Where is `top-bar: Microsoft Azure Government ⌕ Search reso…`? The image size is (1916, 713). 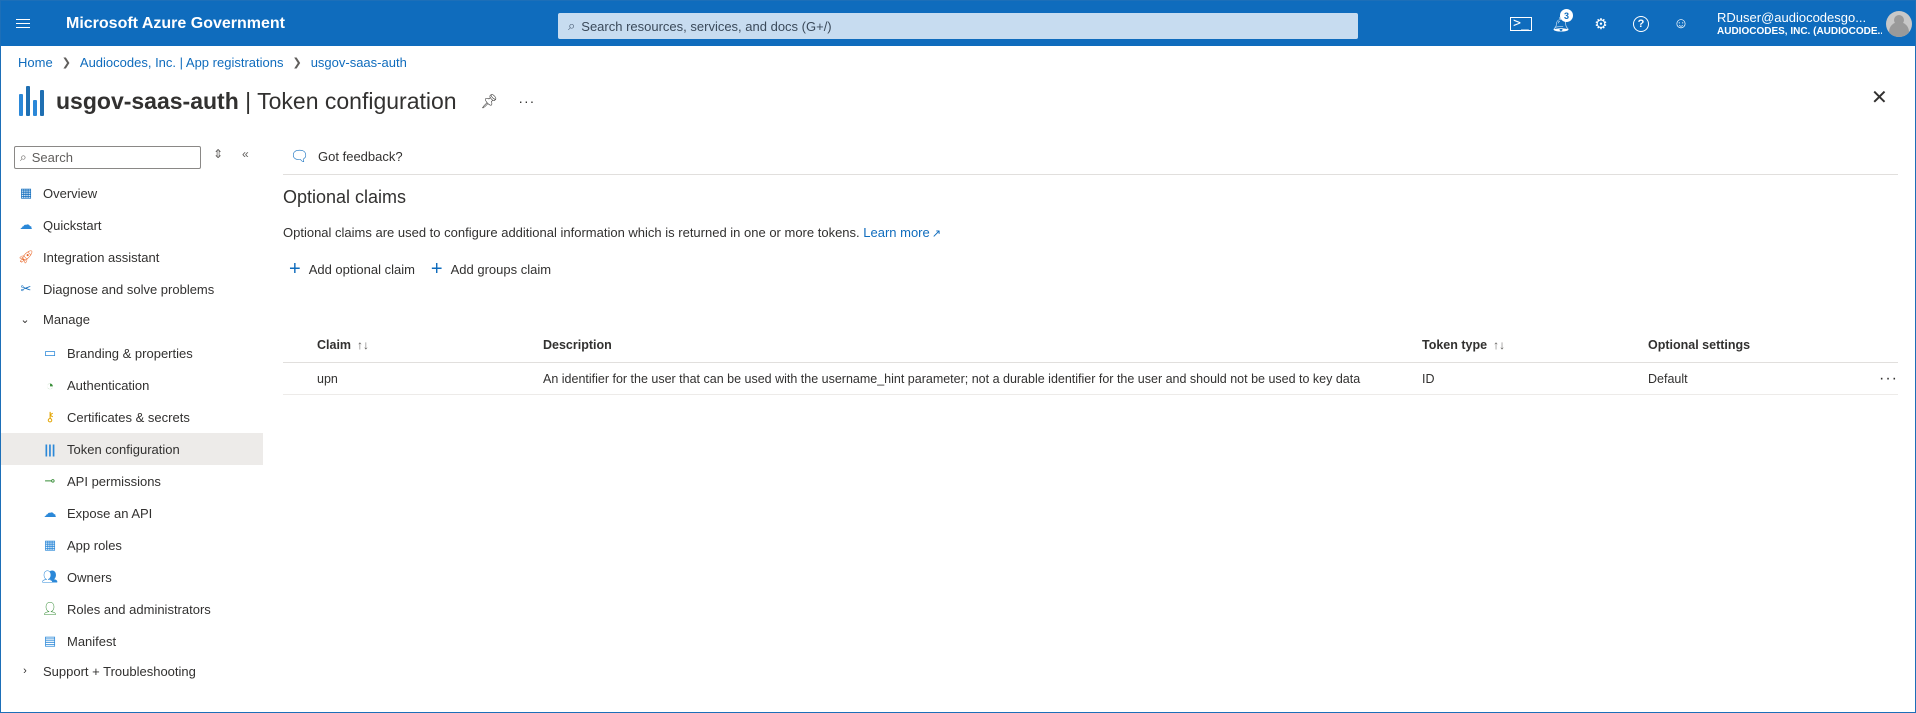
top-bar: Microsoft Azure Government ⌕ Search reso… is located at coordinates (958, 23).